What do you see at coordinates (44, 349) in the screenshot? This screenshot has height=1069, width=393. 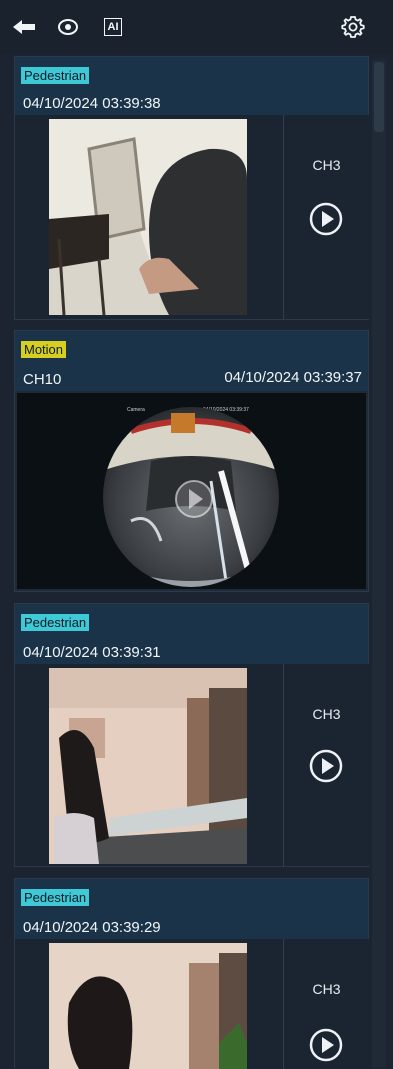 I see `event-type-badge: Motion` at bounding box center [44, 349].